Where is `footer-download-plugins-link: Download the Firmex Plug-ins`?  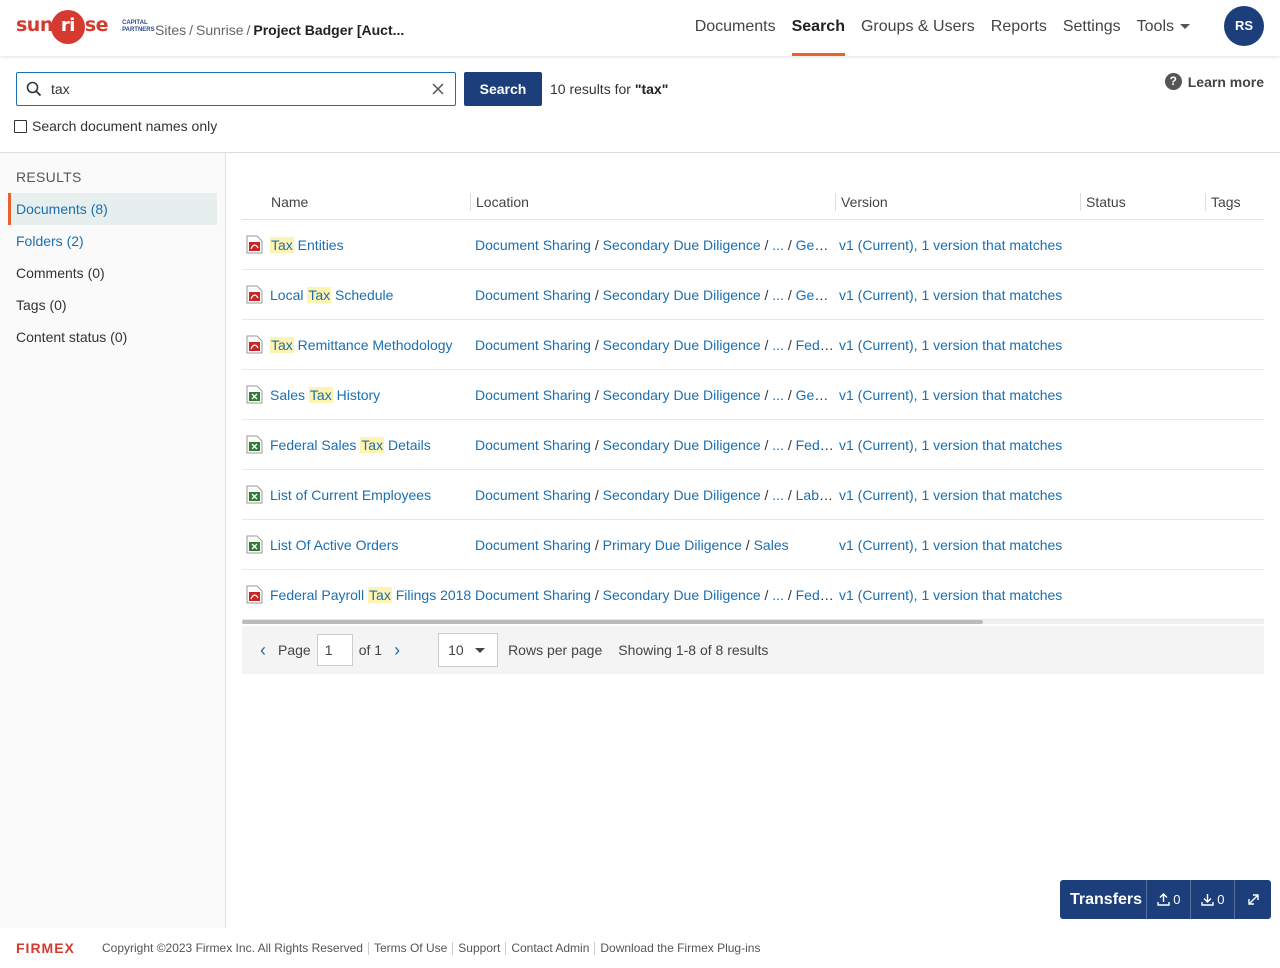 footer-download-plugins-link: Download the Firmex Plug-ins is located at coordinates (679, 948).